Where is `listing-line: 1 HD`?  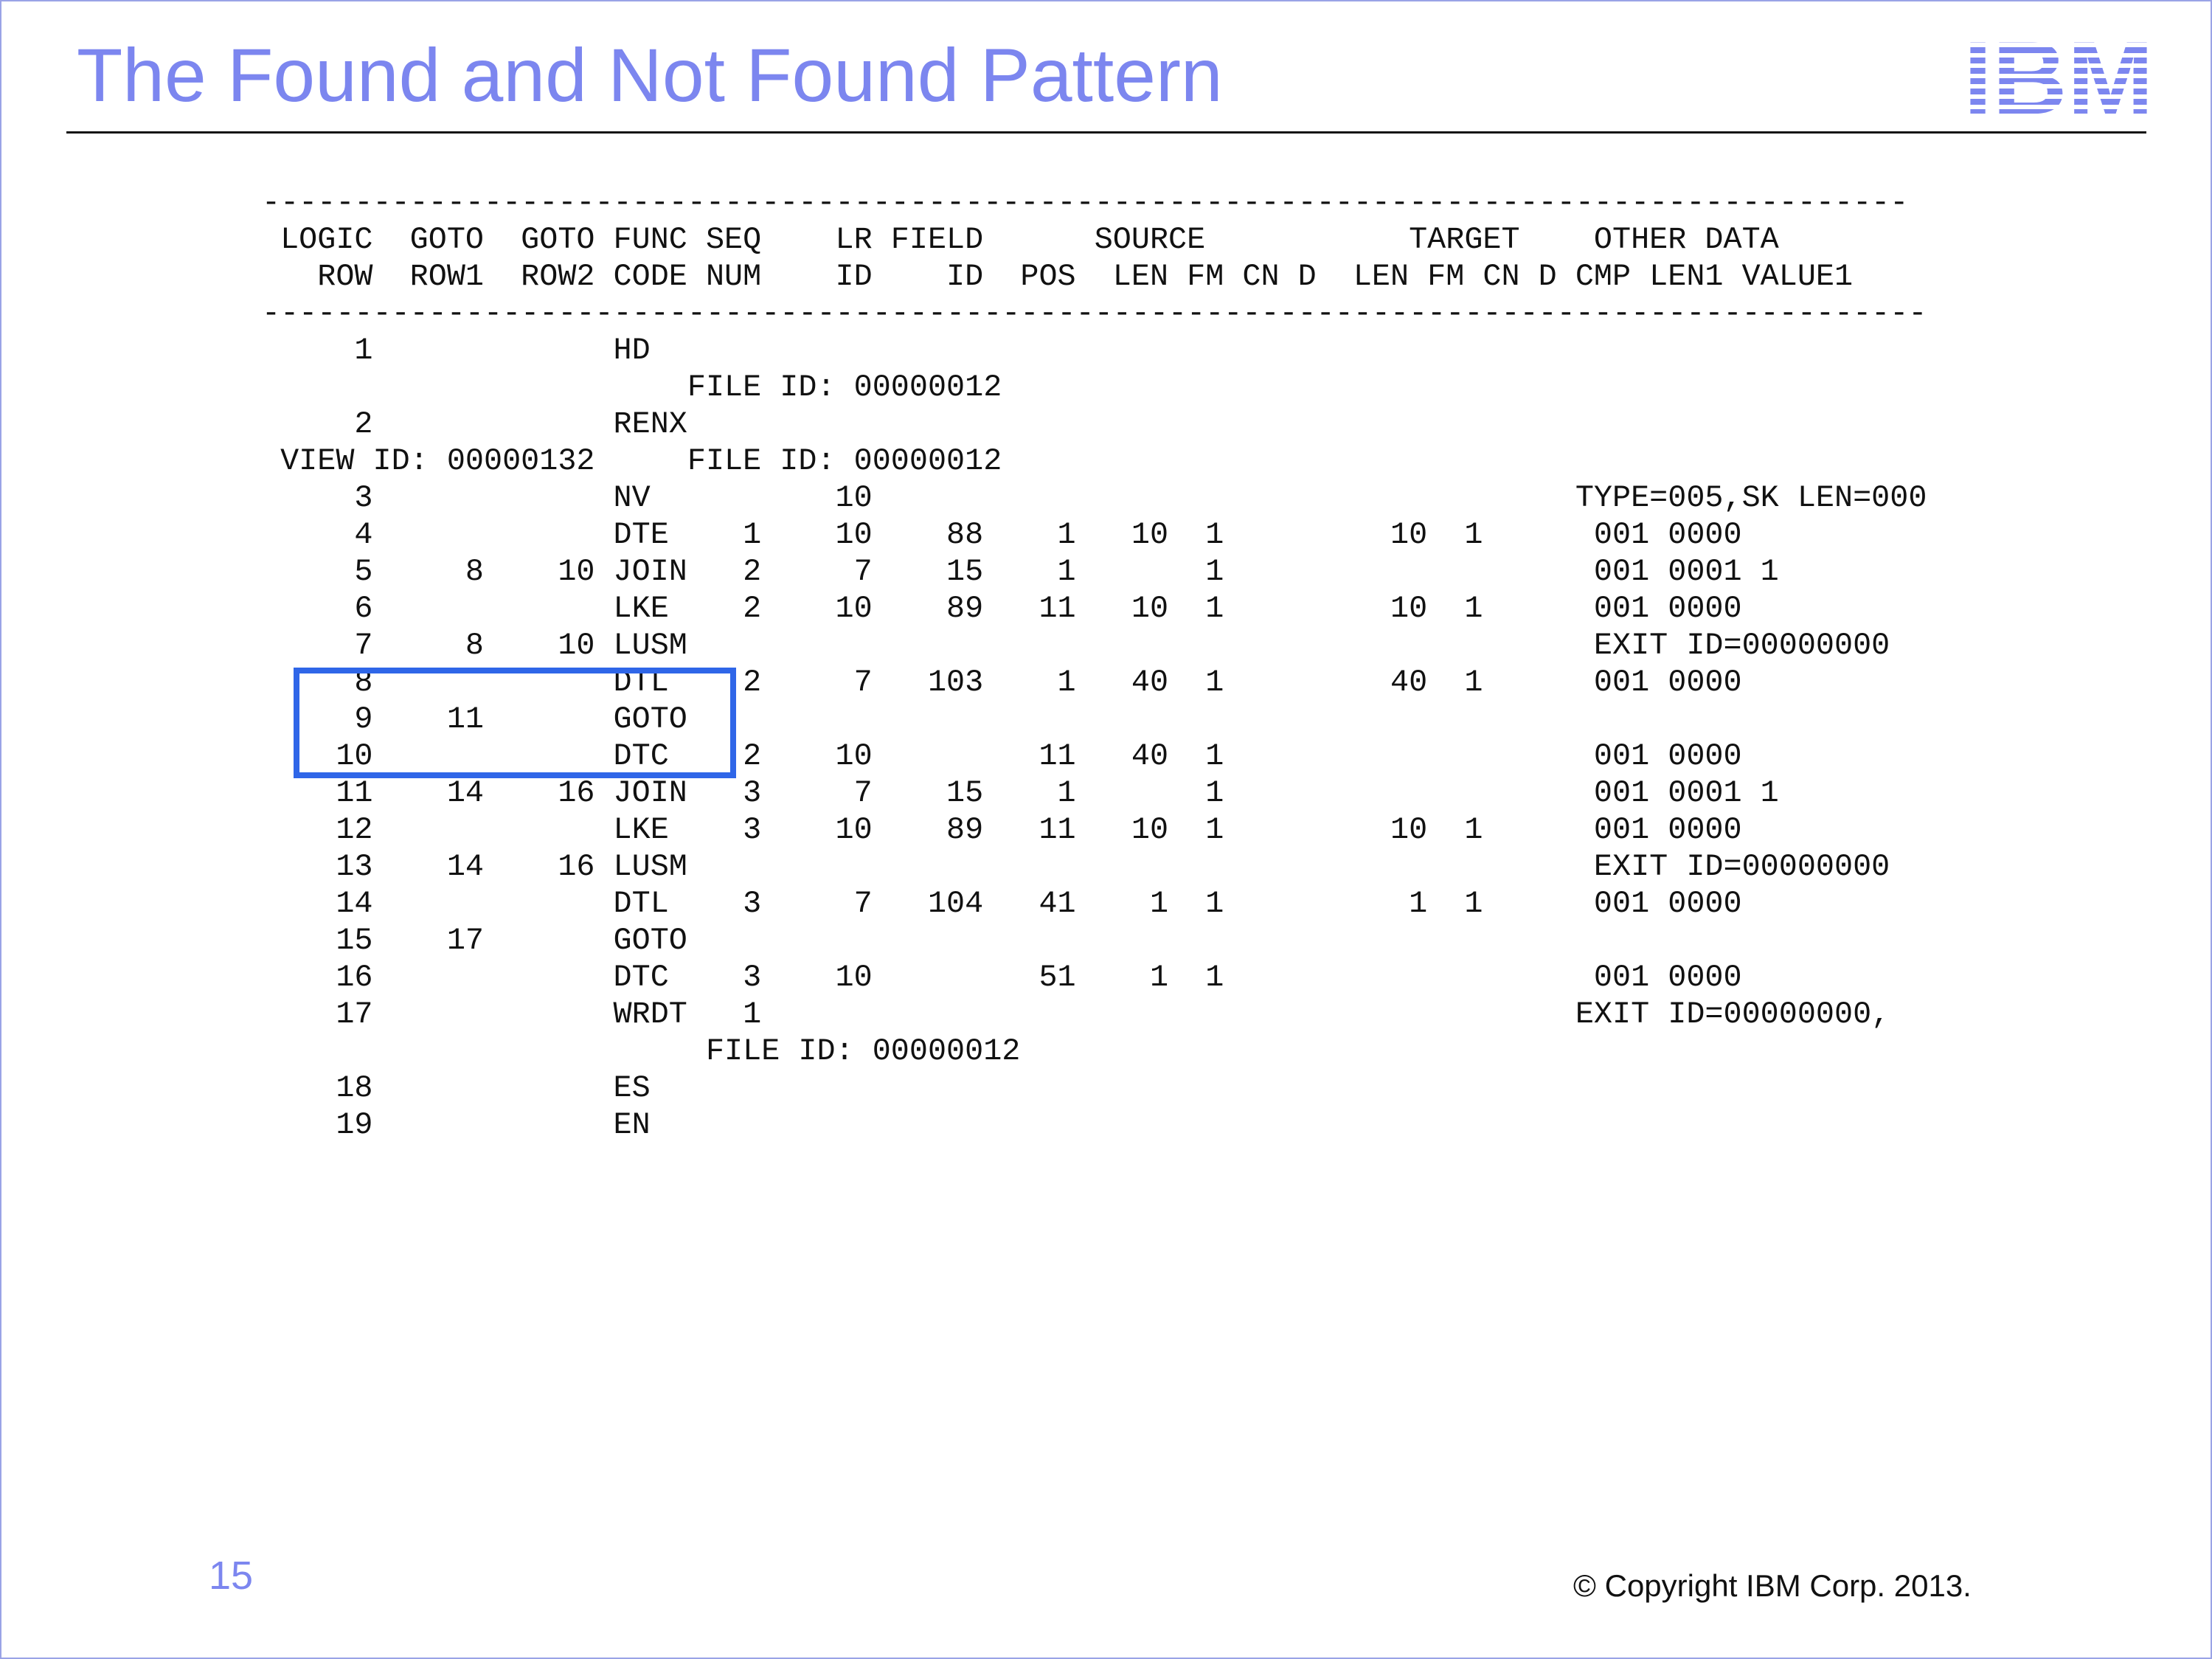 listing-line: 1 HD is located at coordinates (457, 351).